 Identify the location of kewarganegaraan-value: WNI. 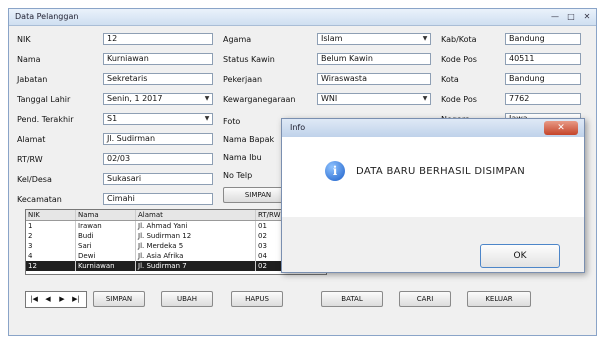
(329, 98).